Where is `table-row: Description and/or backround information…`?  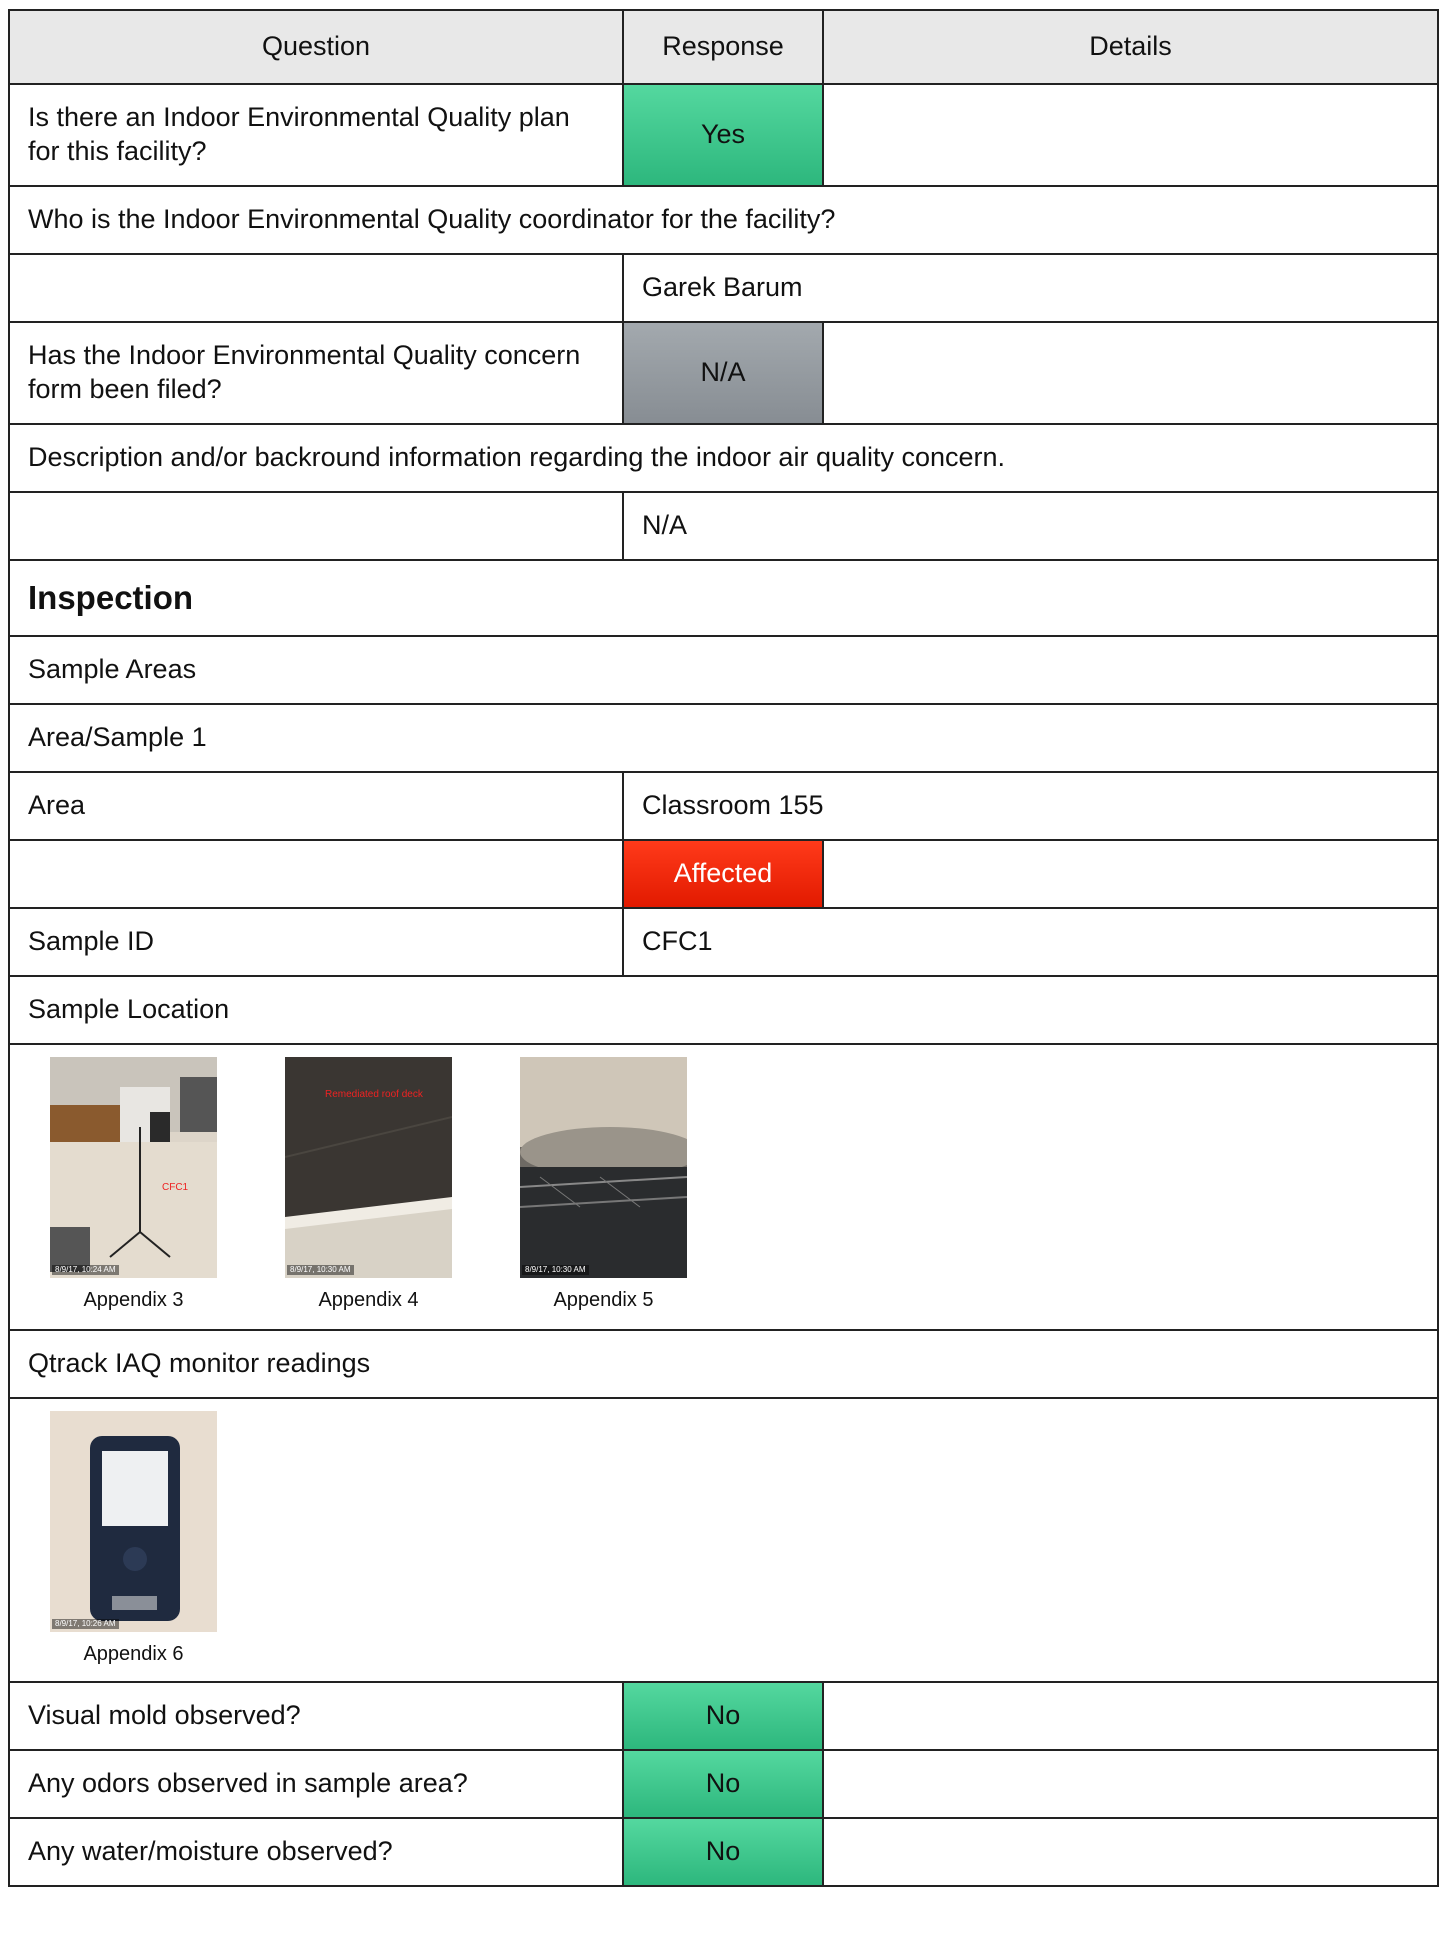
table-row: Description and/or backround information… is located at coordinates (723, 458).